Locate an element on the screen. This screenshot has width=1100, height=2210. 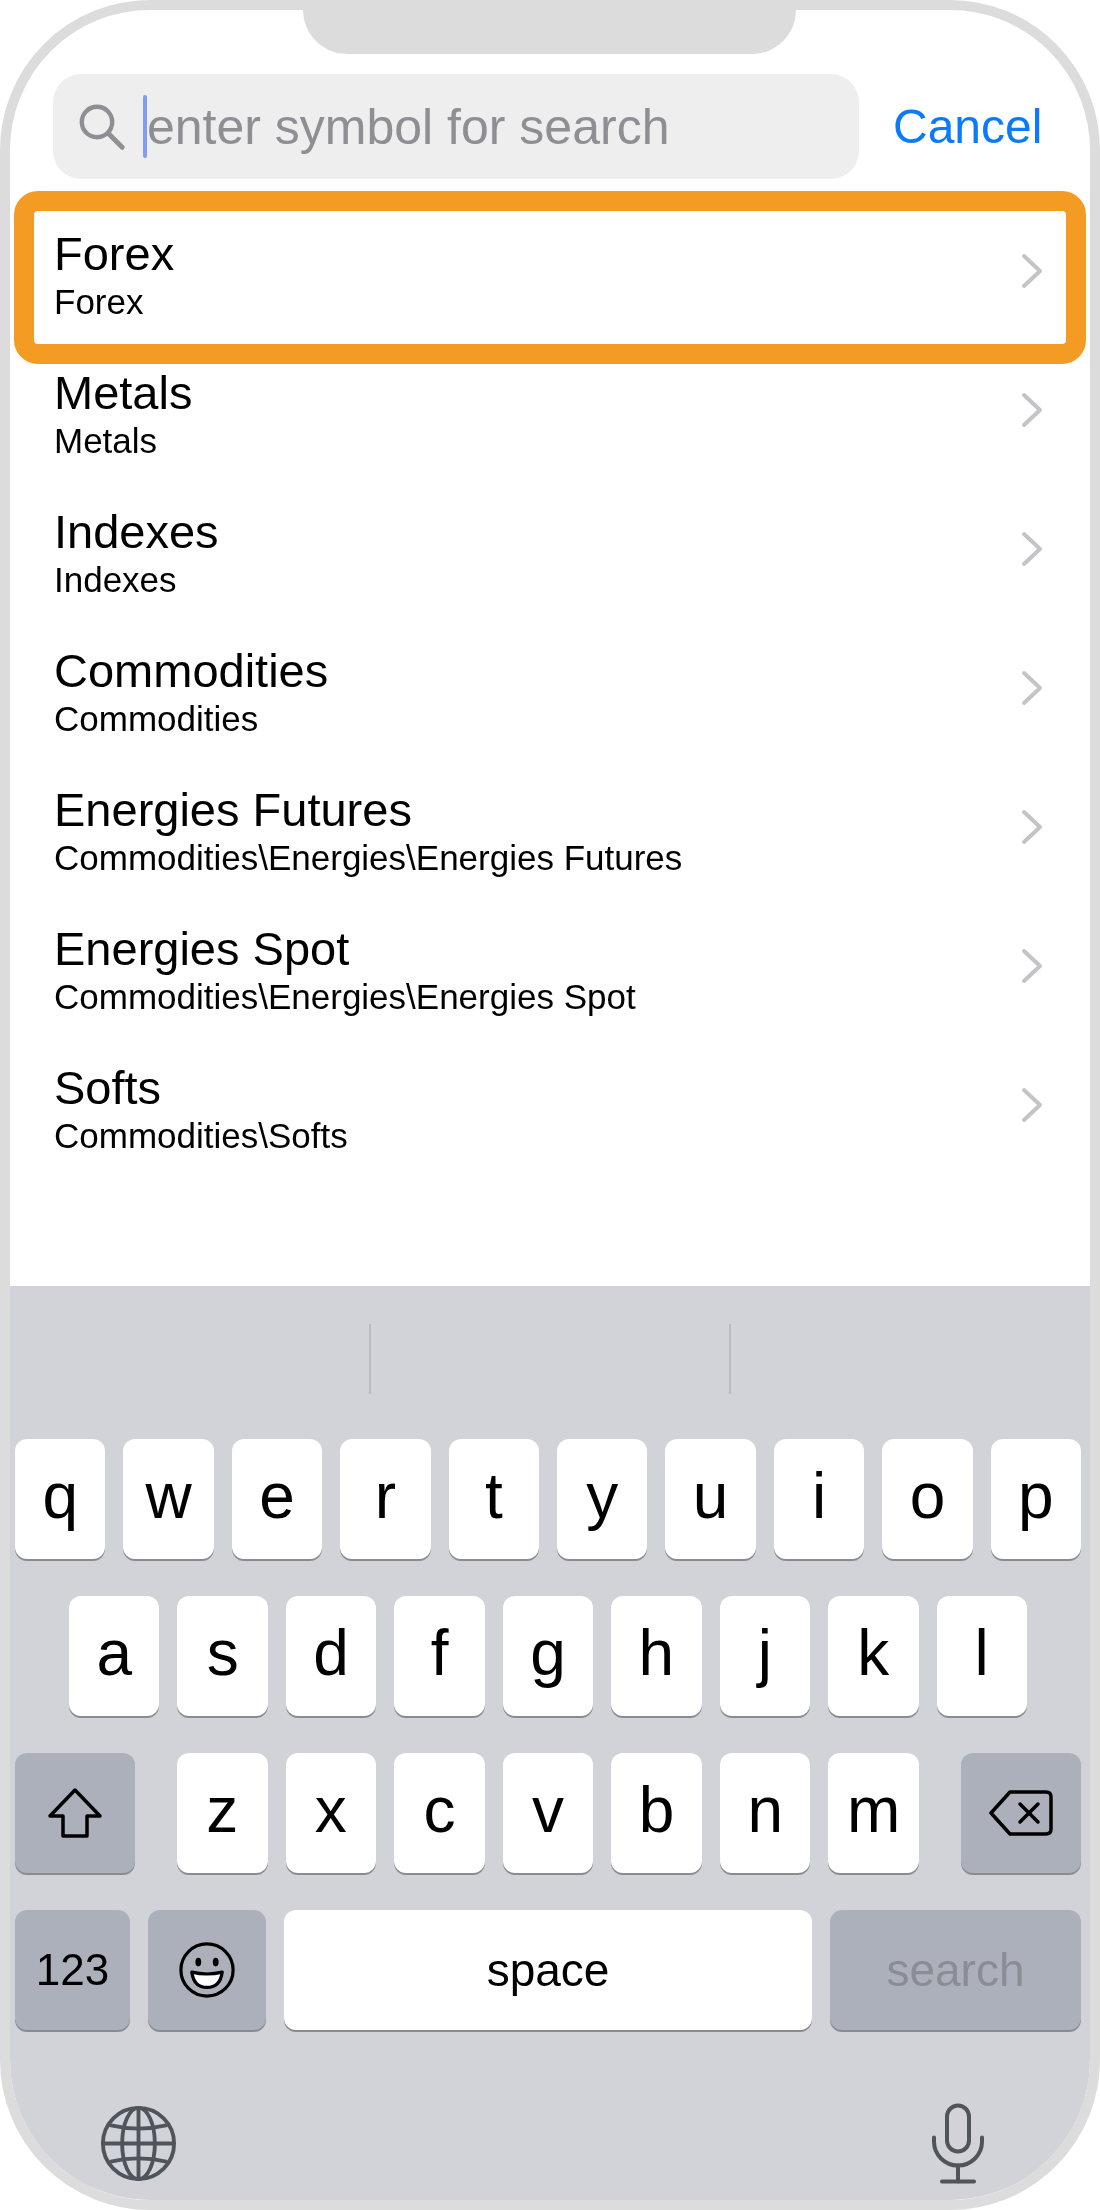
globe-icon is located at coordinates (138, 2143).